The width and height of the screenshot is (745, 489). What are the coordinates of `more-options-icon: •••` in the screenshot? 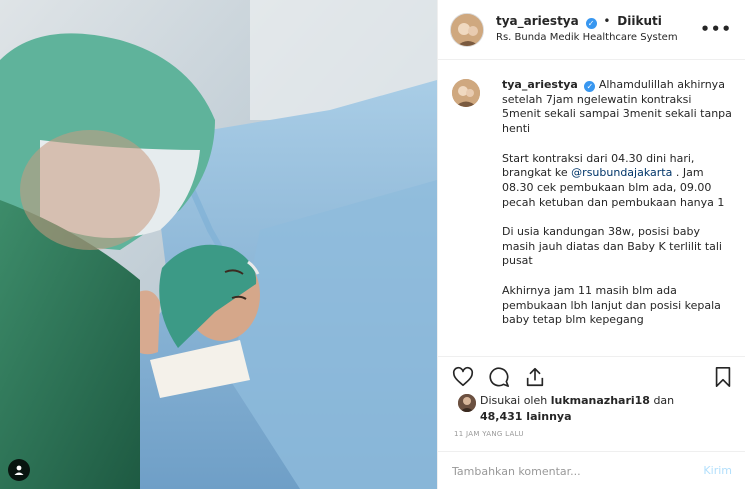 It's located at (716, 29).